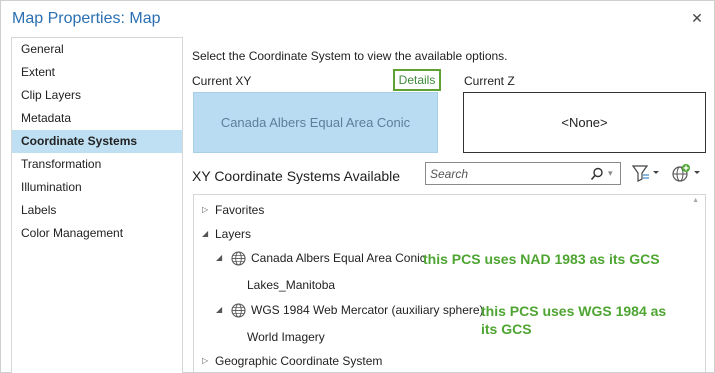  Describe the element at coordinates (697, 18) in the screenshot. I see `close-icon: ✕` at that location.